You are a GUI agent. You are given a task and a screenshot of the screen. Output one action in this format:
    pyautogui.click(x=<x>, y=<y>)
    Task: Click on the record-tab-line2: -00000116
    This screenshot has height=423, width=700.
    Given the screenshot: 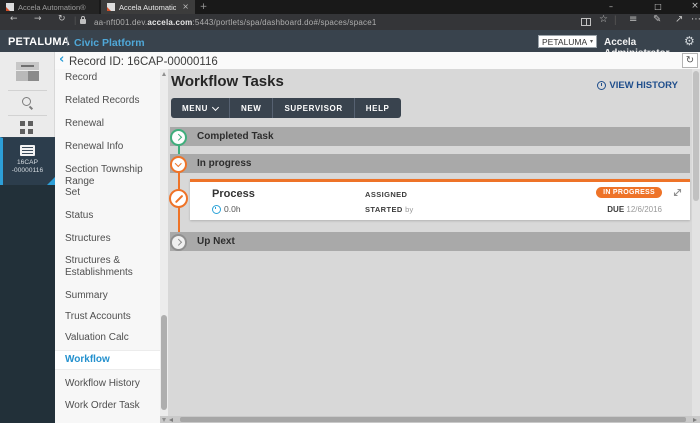 What is the action you would take?
    pyautogui.click(x=27, y=170)
    